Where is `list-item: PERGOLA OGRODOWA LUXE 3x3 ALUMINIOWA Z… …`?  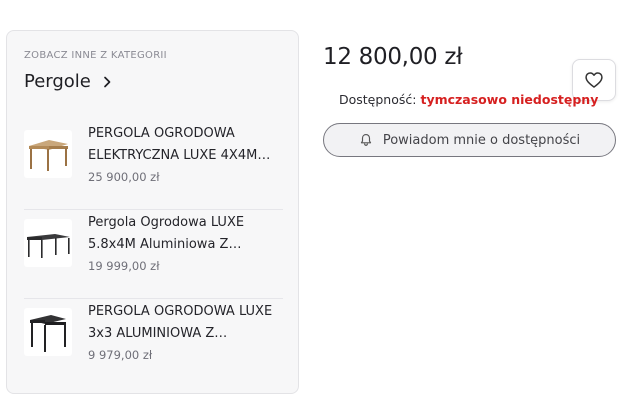
list-item: PERGOLA OGRODOWA LUXE 3x3 ALUMINIOWA Z… … is located at coordinates (153, 343).